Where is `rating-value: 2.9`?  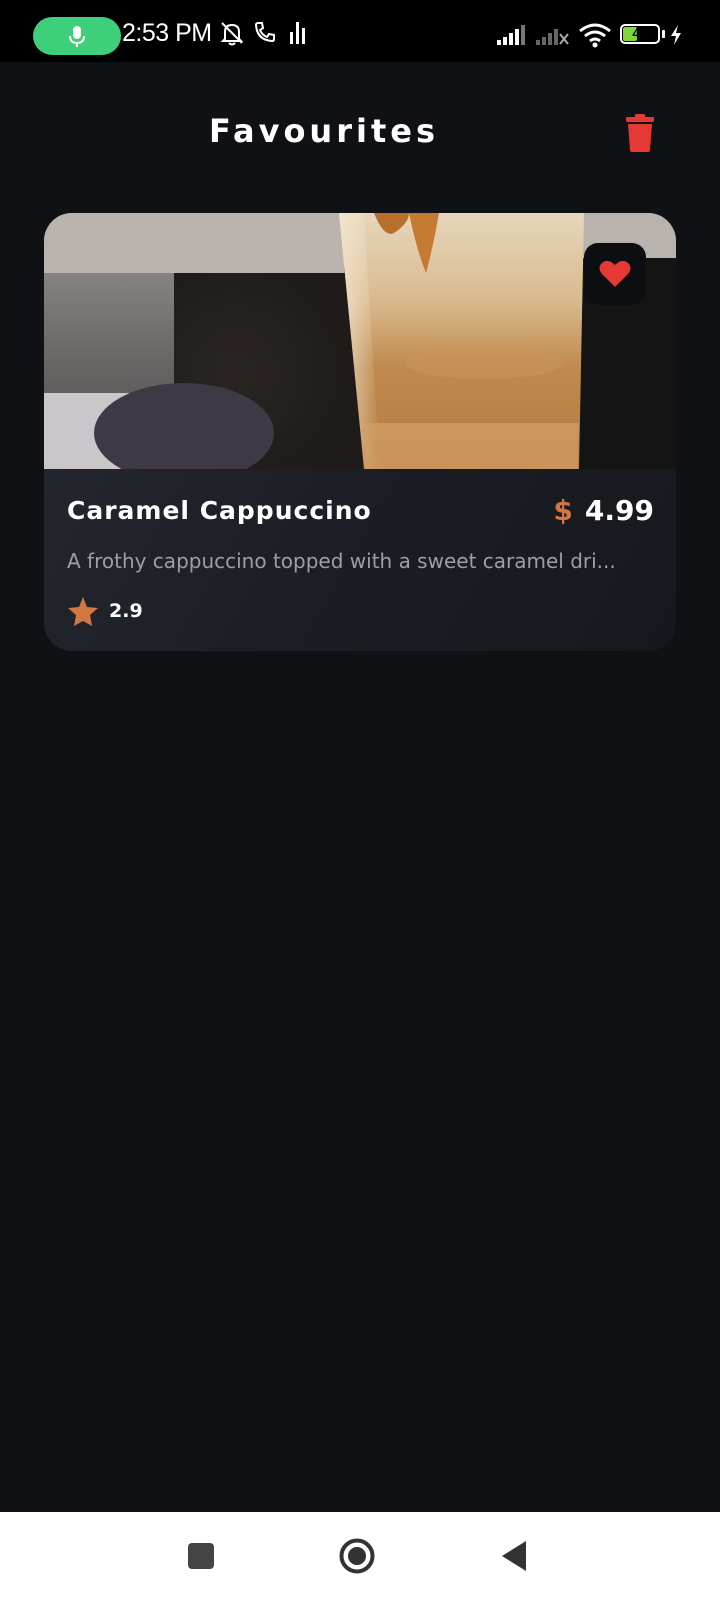 rating-value: 2.9 is located at coordinates (126, 611).